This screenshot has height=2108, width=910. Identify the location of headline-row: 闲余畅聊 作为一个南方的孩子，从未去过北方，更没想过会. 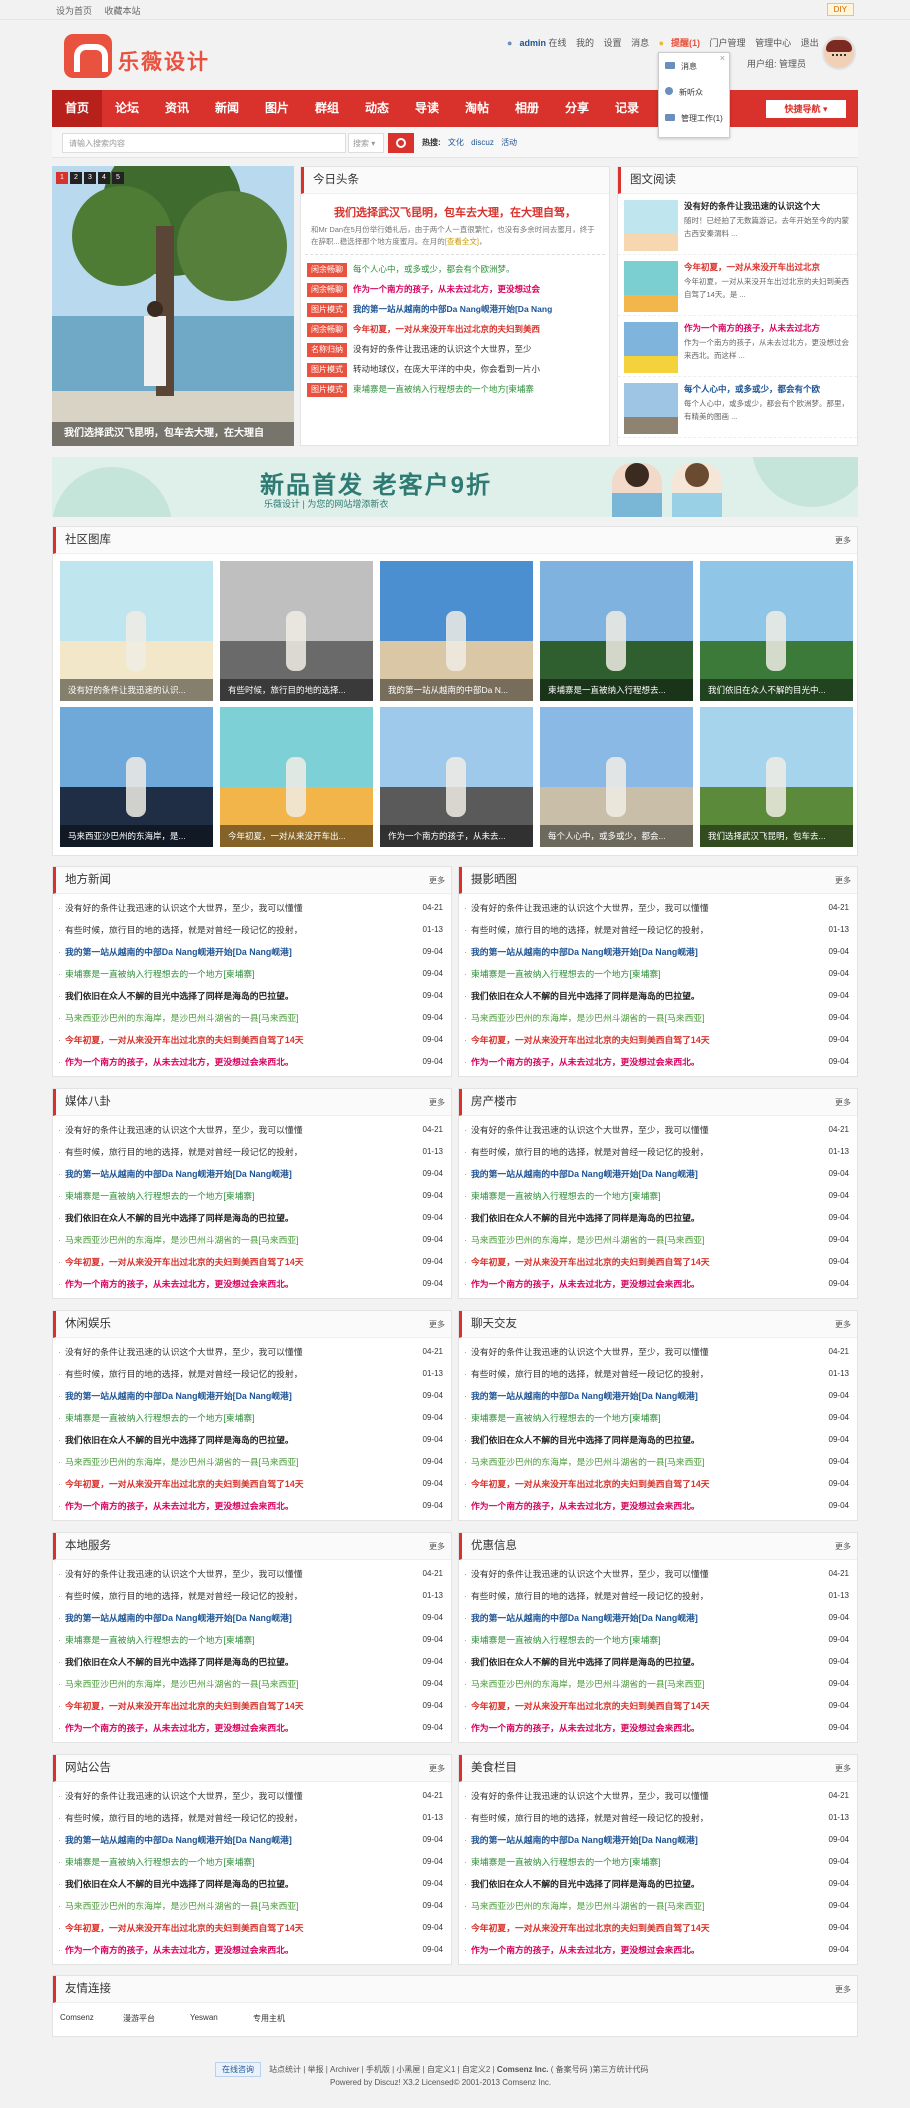
(455, 289).